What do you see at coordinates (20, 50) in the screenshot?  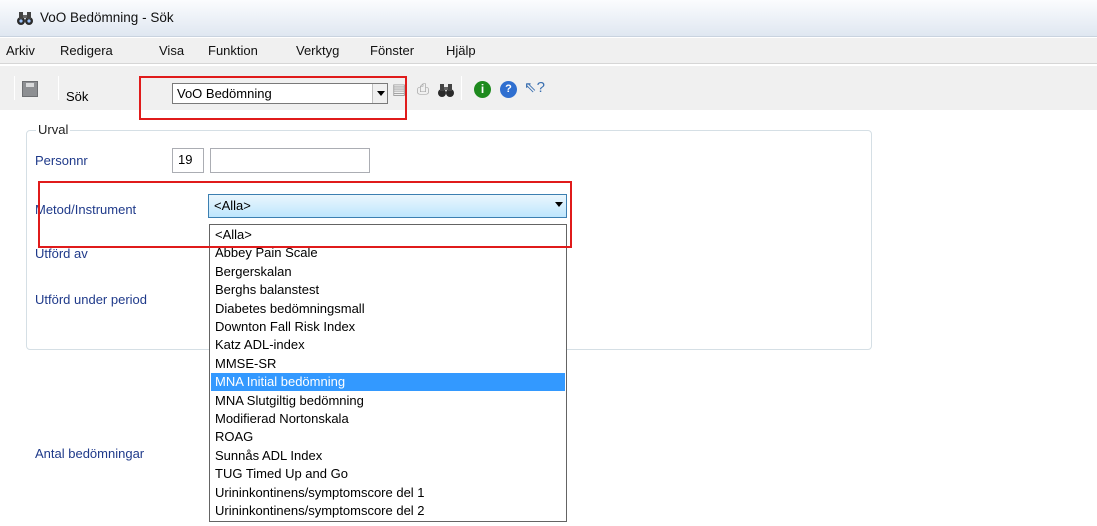 I see `menu-arkiv: Arkiv` at bounding box center [20, 50].